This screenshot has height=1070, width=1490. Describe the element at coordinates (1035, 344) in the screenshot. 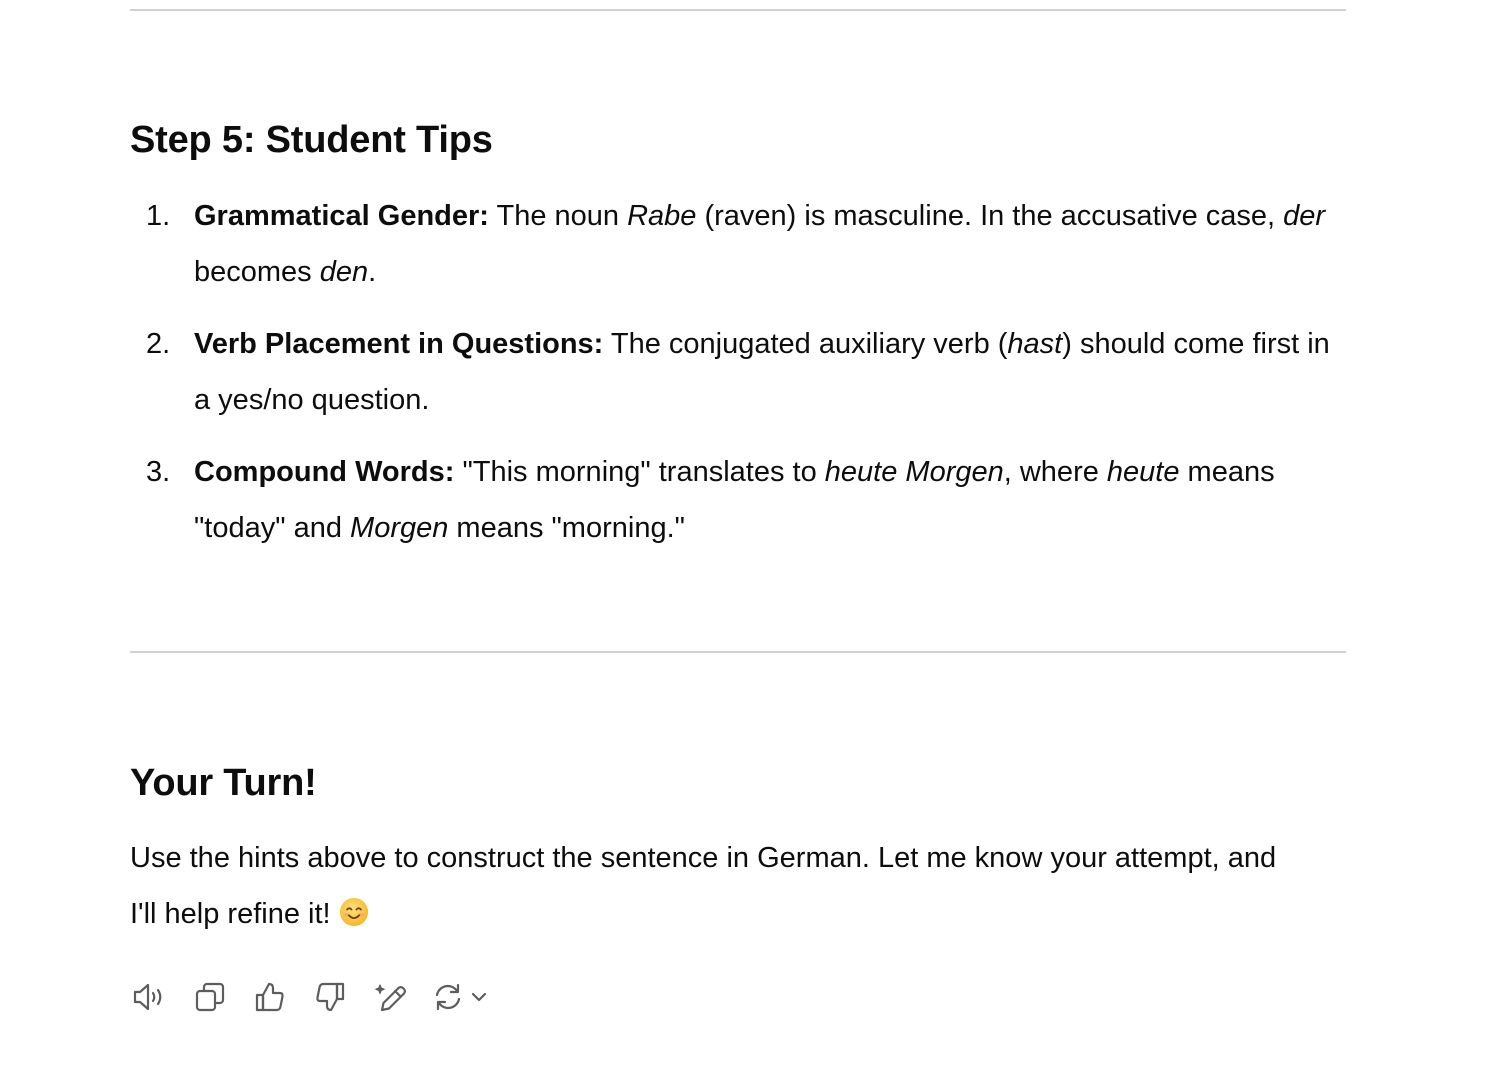

I see `tip-italic: hast` at that location.